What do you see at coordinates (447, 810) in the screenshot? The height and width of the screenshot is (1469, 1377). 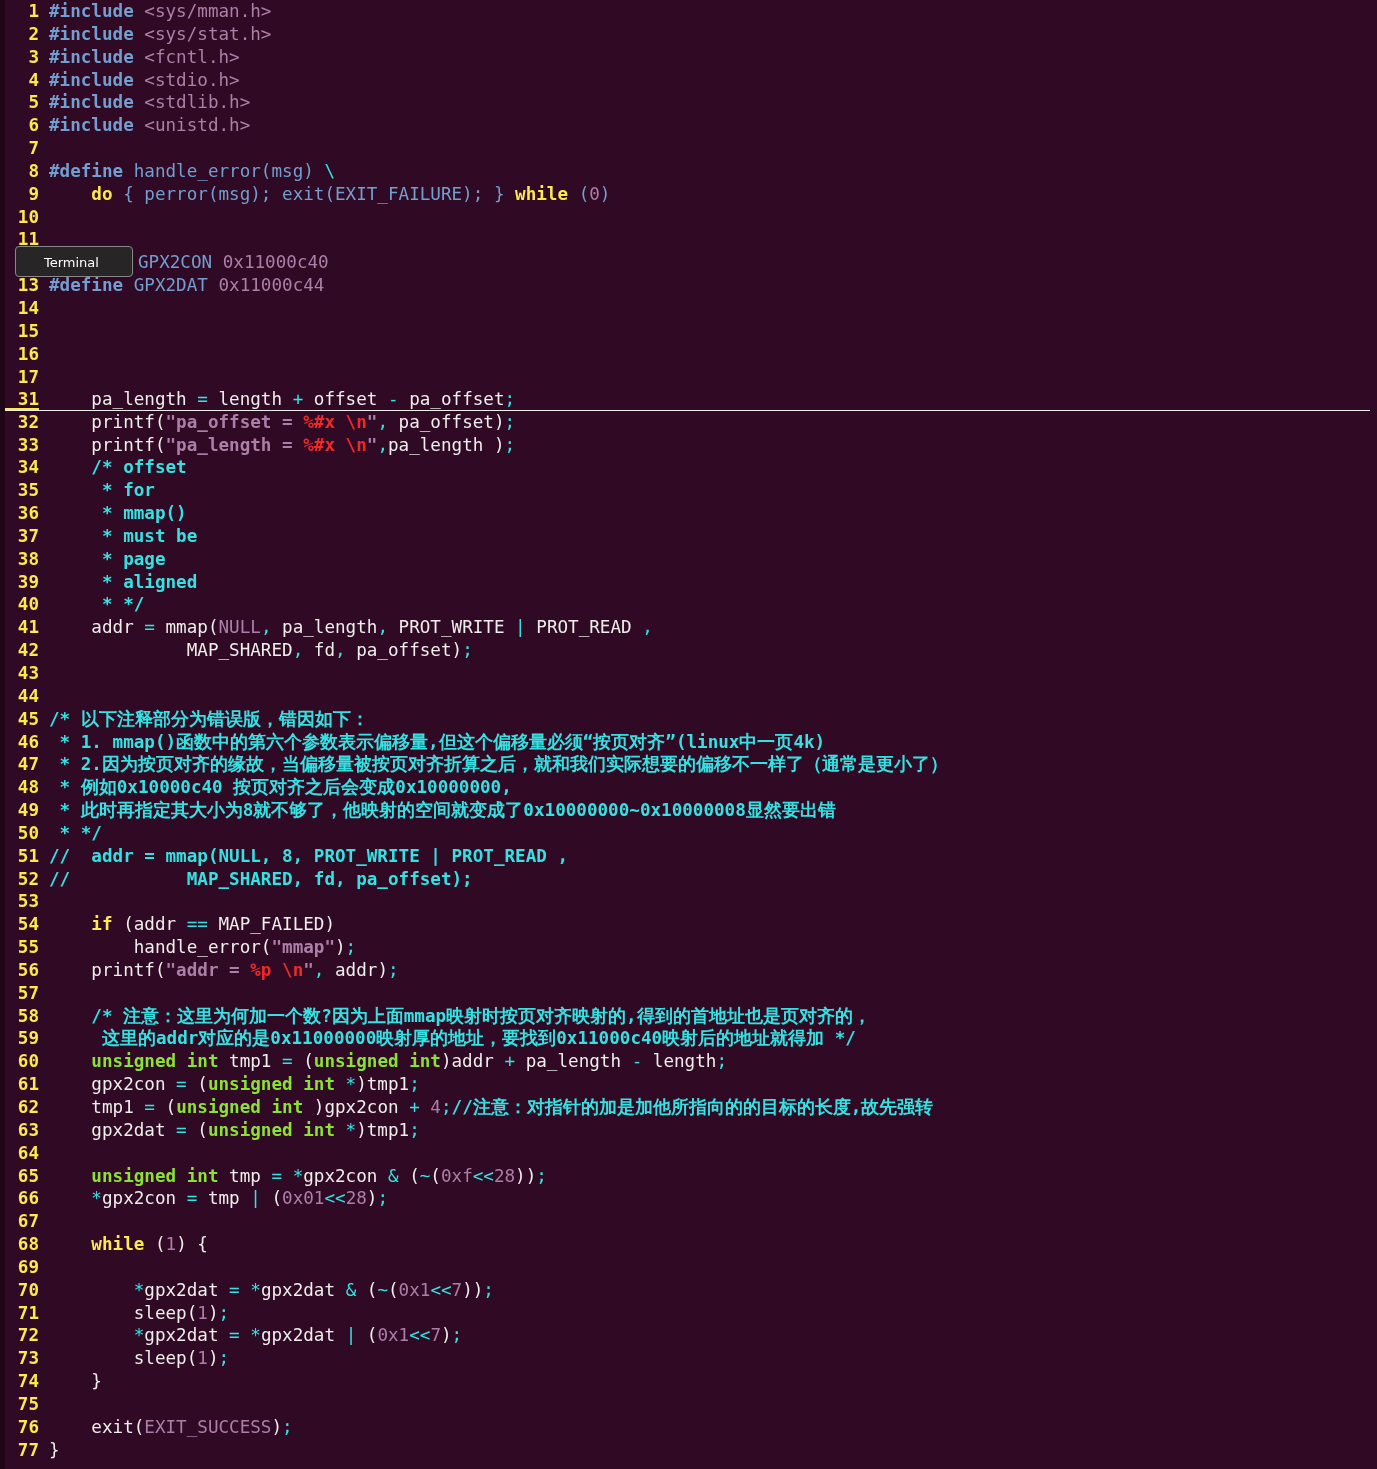 I see `code-line: * 此时再指定其大小为8就不够了，他映射的空间就变成了0x10000000~0x10000008显然要出错` at bounding box center [447, 810].